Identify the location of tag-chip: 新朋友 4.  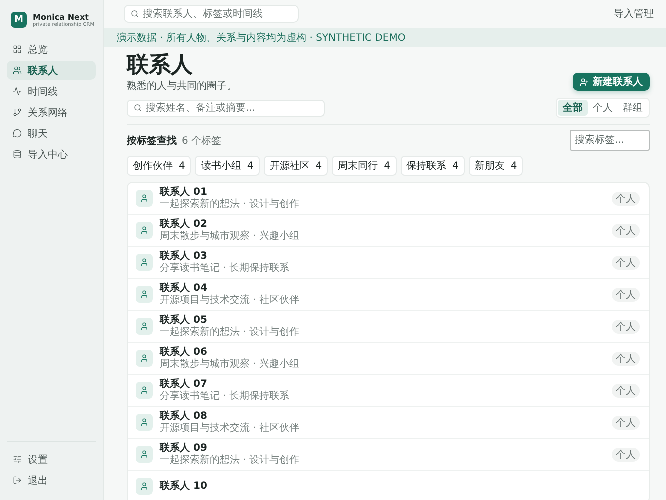
(496, 166).